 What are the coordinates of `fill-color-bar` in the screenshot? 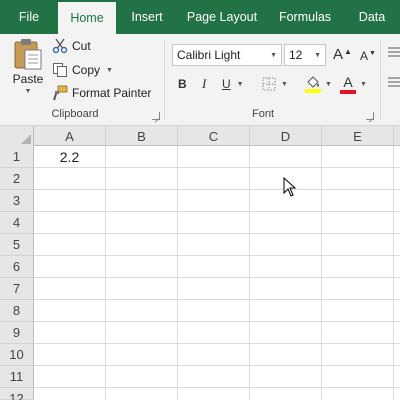 It's located at (313, 90).